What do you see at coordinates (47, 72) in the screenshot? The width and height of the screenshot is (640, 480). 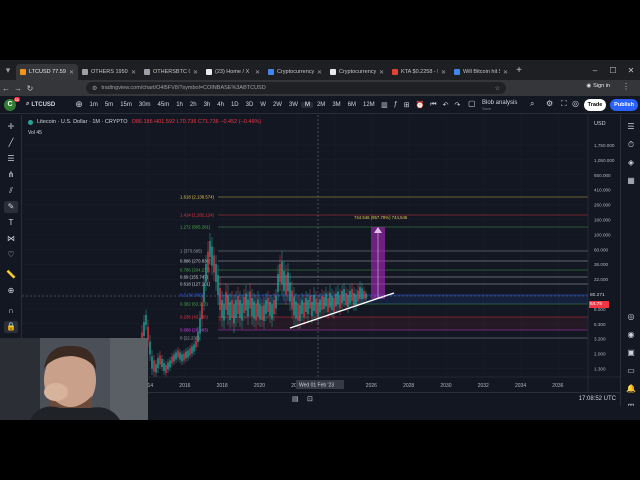 I see `browser-tab: LTCUSD 77.594 ✕` at bounding box center [47, 72].